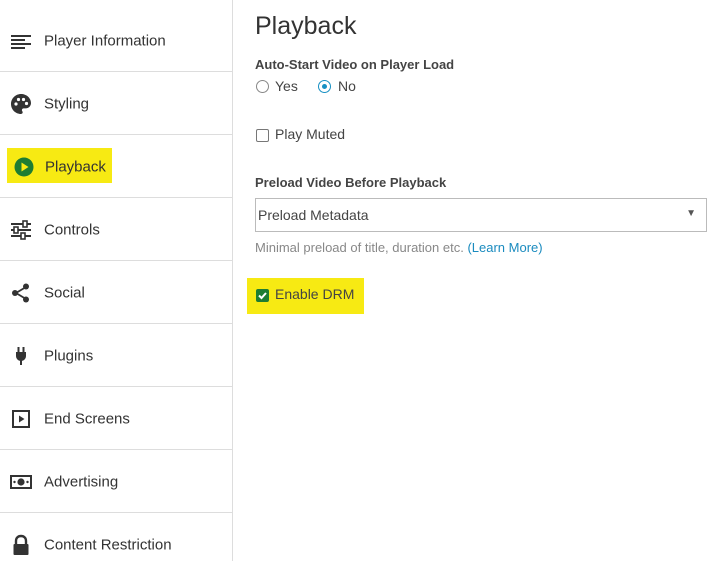 The height and width of the screenshot is (576, 707). What do you see at coordinates (116, 356) in the screenshot?
I see `sidebar-item-plugins: Plugins` at bounding box center [116, 356].